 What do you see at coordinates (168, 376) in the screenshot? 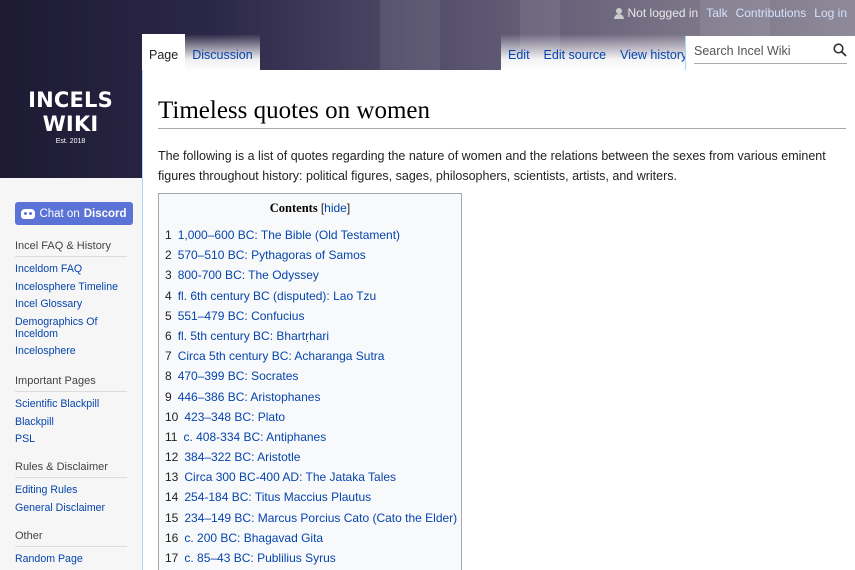
I see `toc-number: 8` at bounding box center [168, 376].